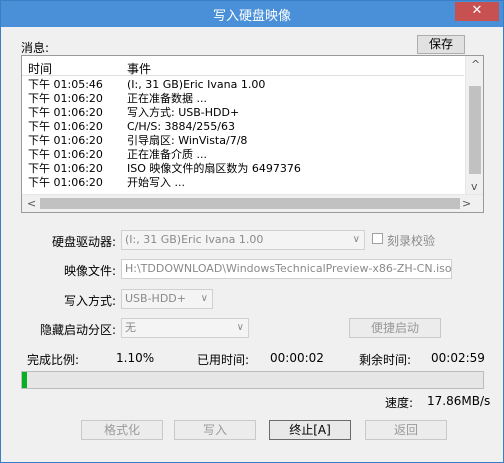  What do you see at coordinates (395, 328) in the screenshot?
I see `easy-boot-button: 便捷启动` at bounding box center [395, 328].